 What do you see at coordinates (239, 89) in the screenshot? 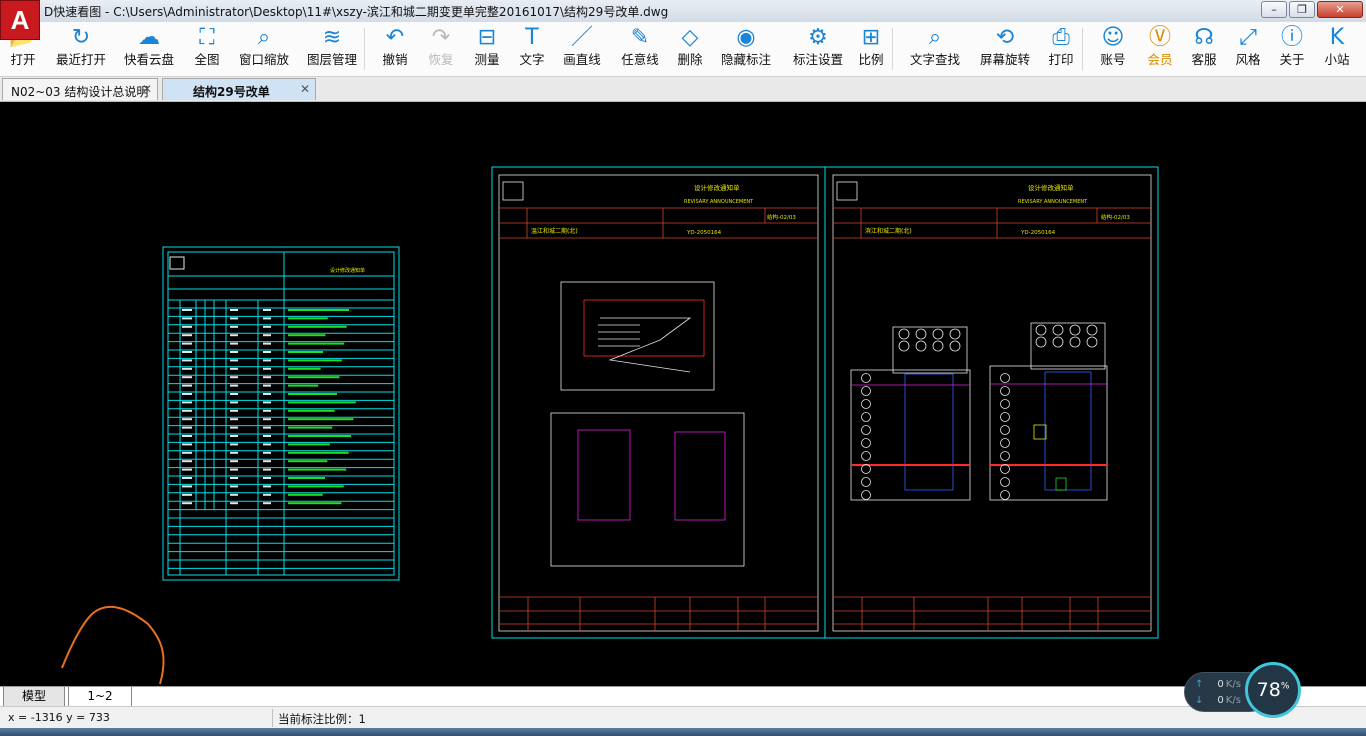
I see `tab-structure-29-revision: 结构29号改单 ✕` at bounding box center [239, 89].